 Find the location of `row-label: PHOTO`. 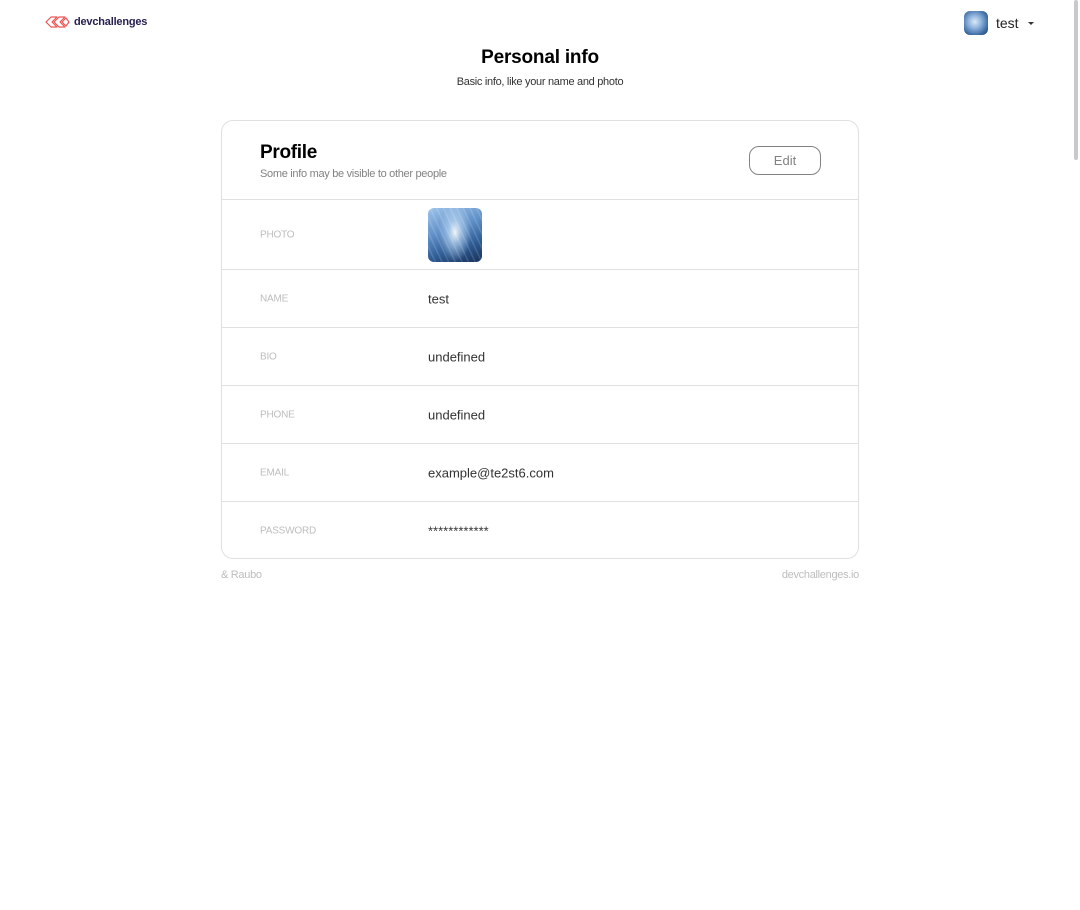

row-label: PHOTO is located at coordinates (277, 234).